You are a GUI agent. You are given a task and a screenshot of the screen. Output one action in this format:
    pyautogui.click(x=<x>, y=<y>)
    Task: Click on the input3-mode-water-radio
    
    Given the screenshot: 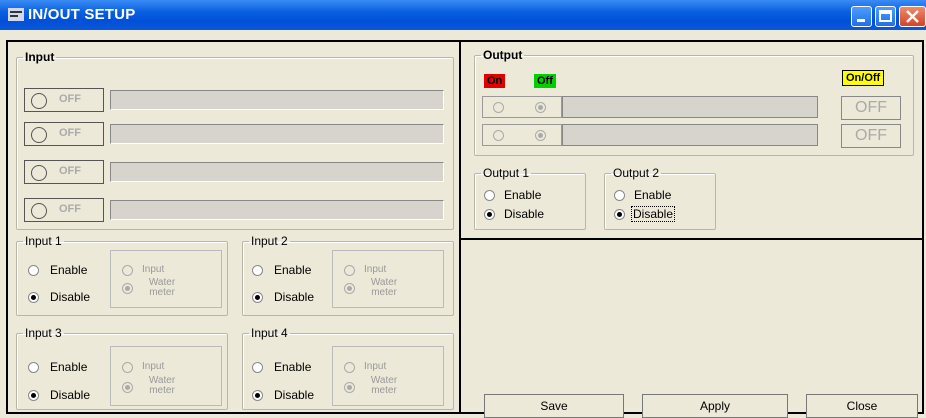 What is the action you would take?
    pyautogui.click(x=127, y=387)
    